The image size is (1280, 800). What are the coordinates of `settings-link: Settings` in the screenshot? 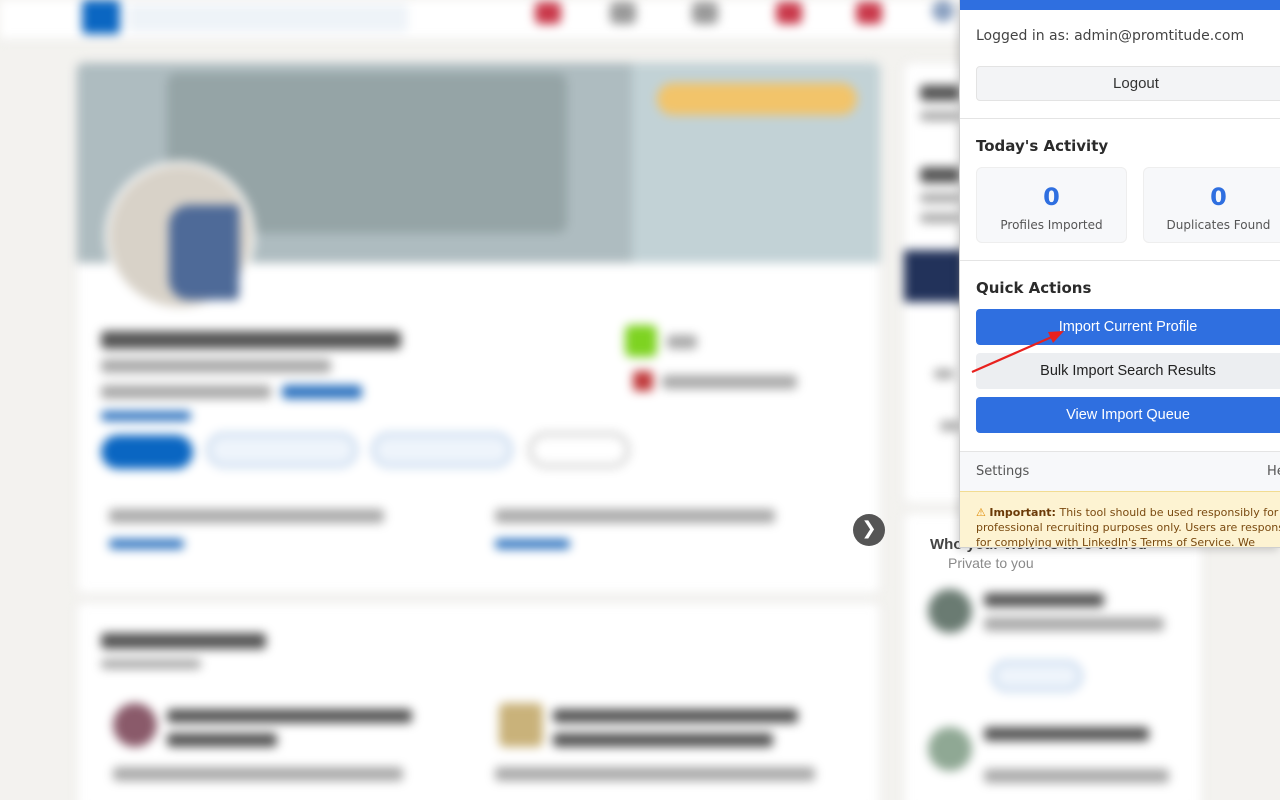 It's located at (1002, 471).